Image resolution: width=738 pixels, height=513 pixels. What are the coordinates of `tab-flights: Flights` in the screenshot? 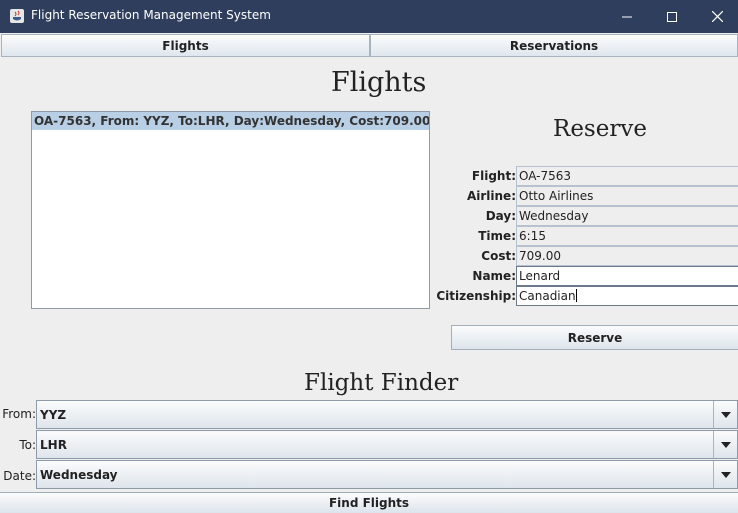 It's located at (185, 45).